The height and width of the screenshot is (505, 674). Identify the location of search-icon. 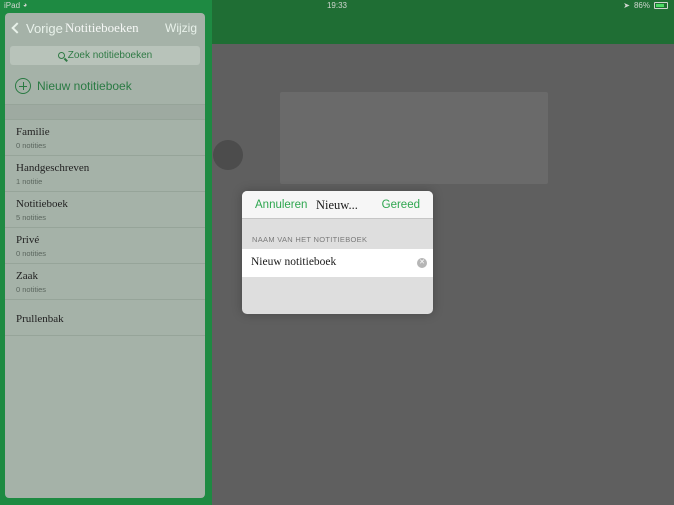
(61, 55).